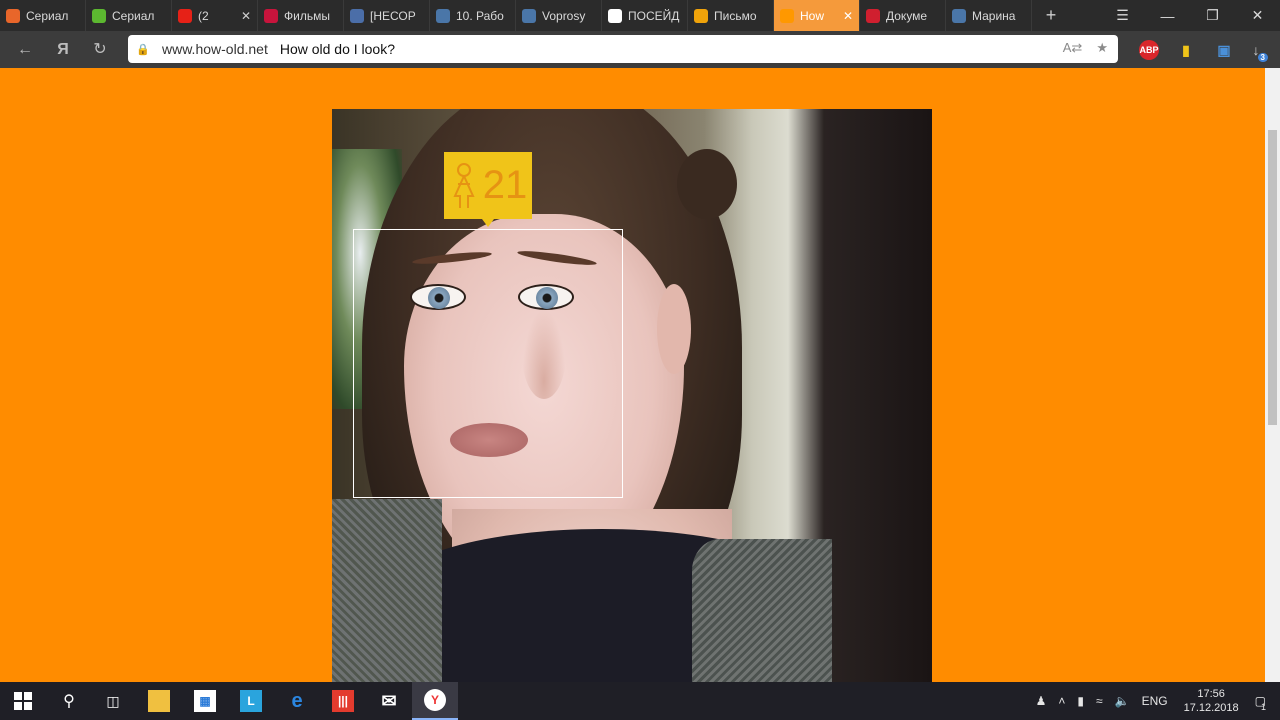 Image resolution: width=1280 pixels, height=720 pixels. I want to click on address-page-title: How old do I look?, so click(337, 49).